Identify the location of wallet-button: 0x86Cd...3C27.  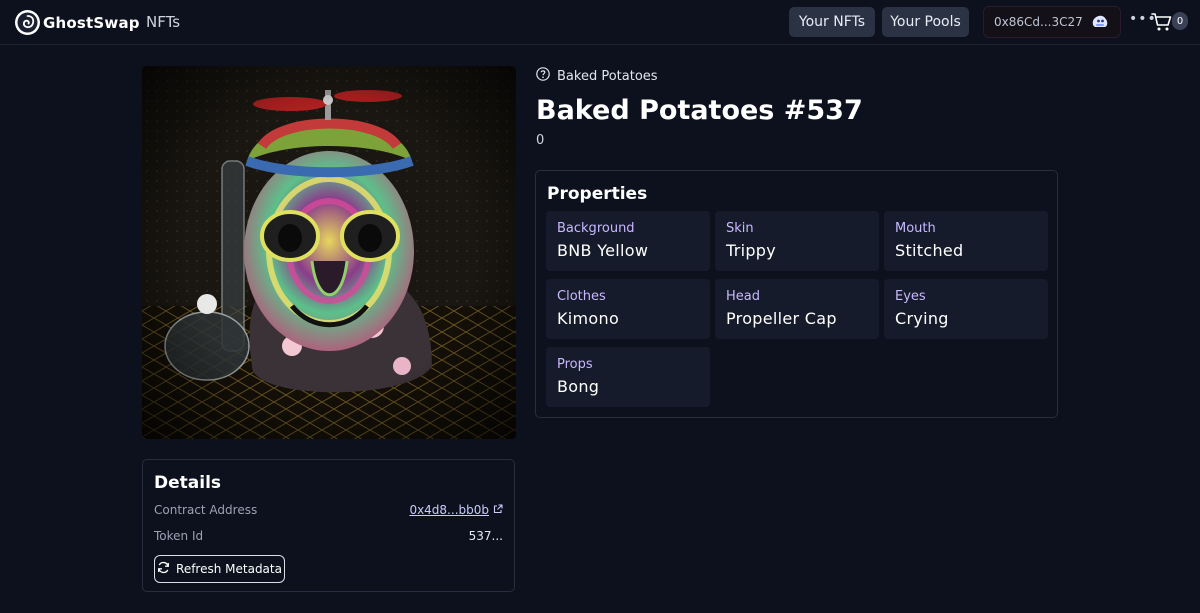
(1052, 22).